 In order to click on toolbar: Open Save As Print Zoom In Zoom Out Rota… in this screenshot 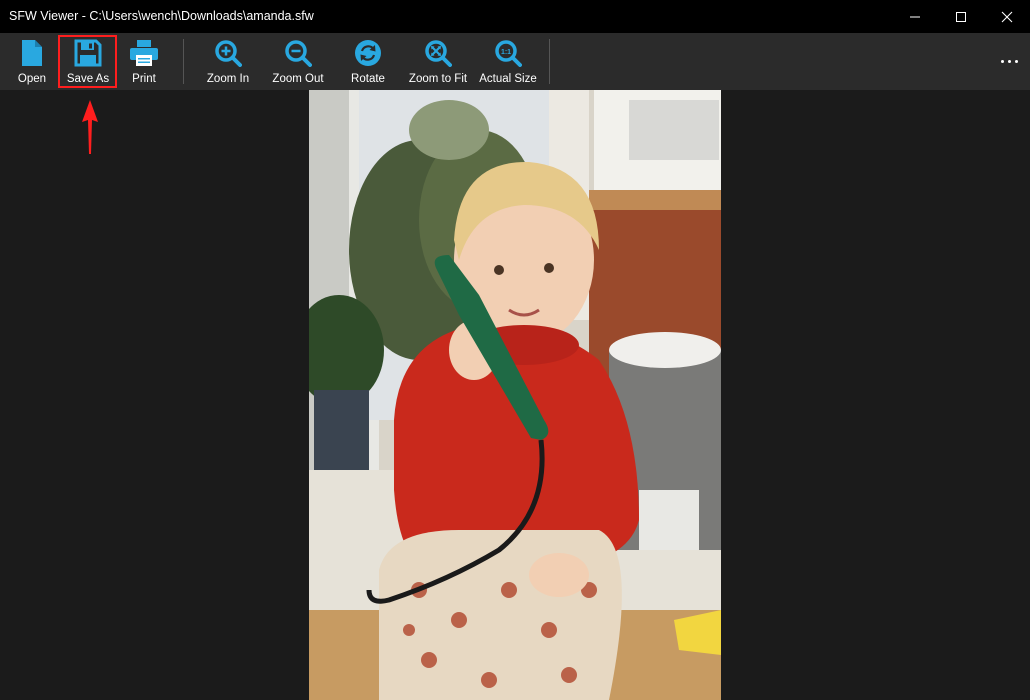, I will do `click(515, 61)`.